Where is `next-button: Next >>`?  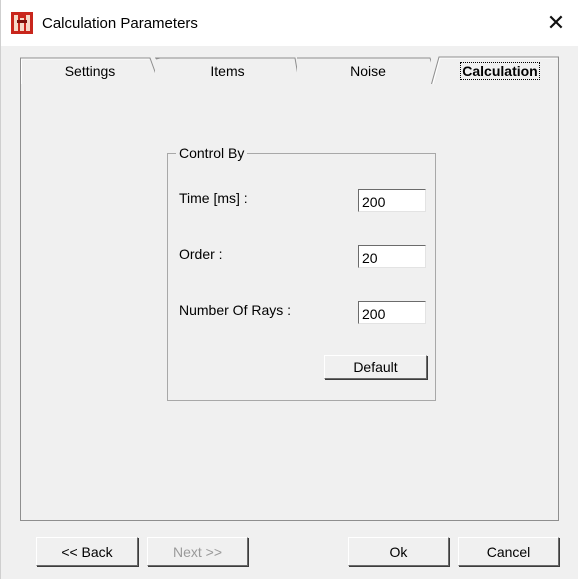
next-button: Next >> is located at coordinates (197, 551).